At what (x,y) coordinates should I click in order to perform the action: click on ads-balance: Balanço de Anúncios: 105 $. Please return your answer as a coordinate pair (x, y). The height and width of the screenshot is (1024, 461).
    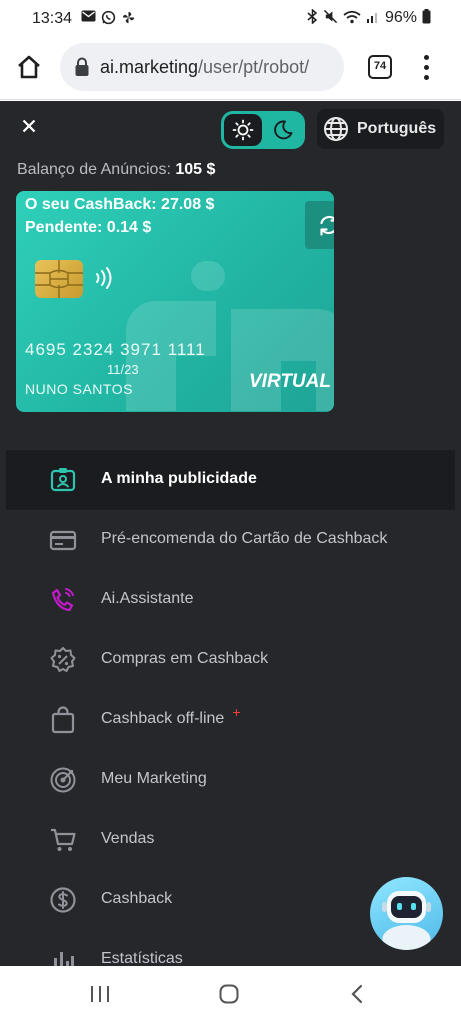
    Looking at the image, I should click on (116, 170).